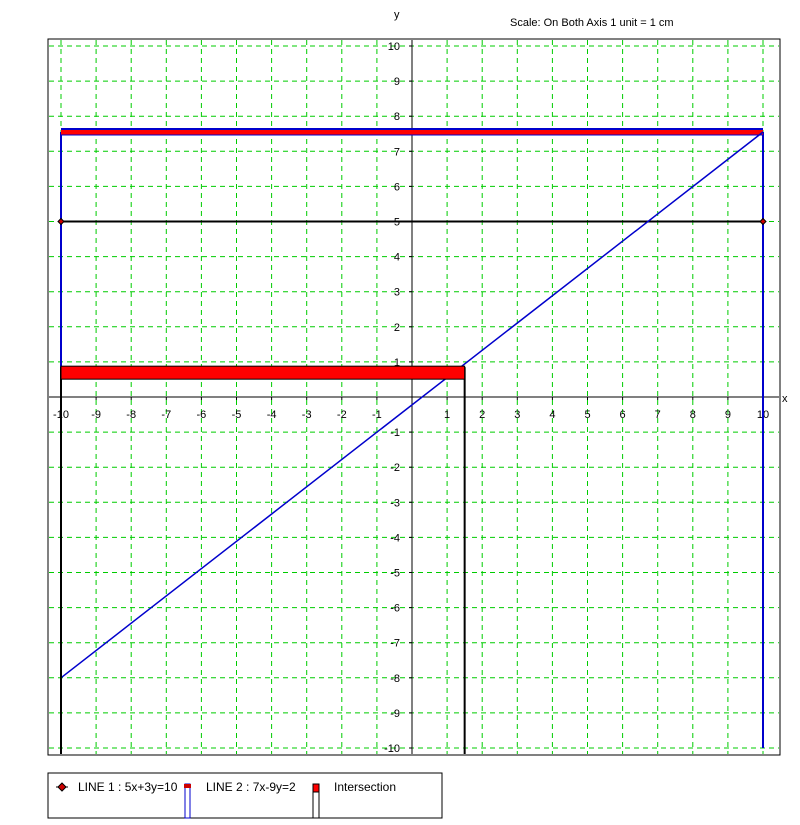 Image resolution: width=800 pixels, height=825 pixels. I want to click on y-tick-label: 4, so click(397, 258).